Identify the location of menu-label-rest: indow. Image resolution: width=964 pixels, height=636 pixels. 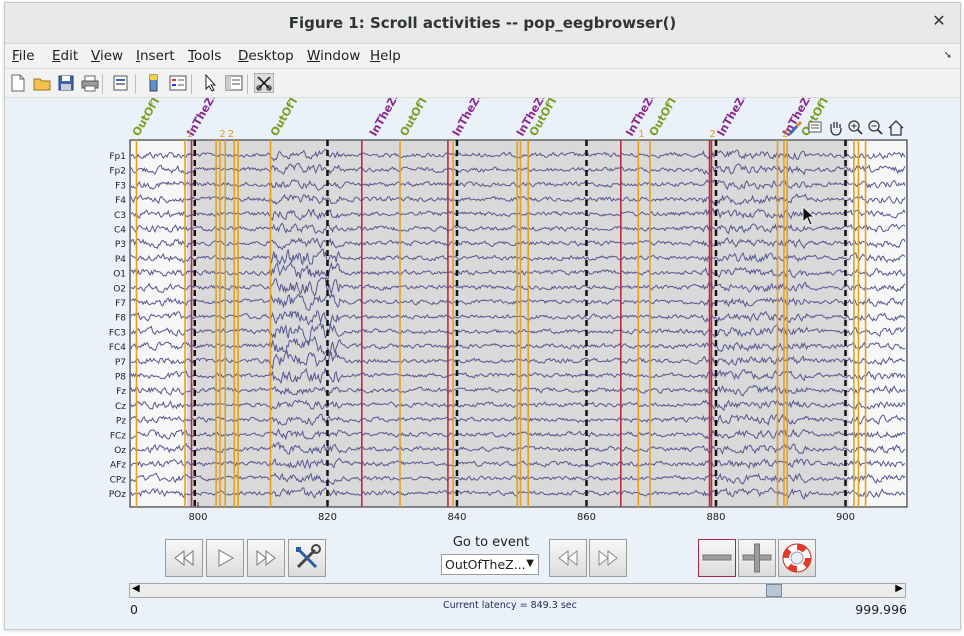
(340, 56).